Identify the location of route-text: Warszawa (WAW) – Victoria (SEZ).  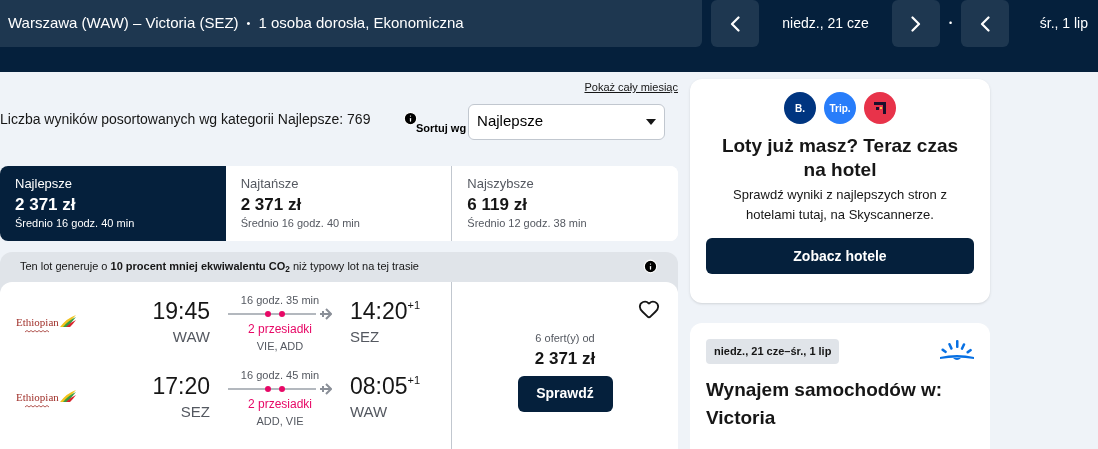
(123, 23).